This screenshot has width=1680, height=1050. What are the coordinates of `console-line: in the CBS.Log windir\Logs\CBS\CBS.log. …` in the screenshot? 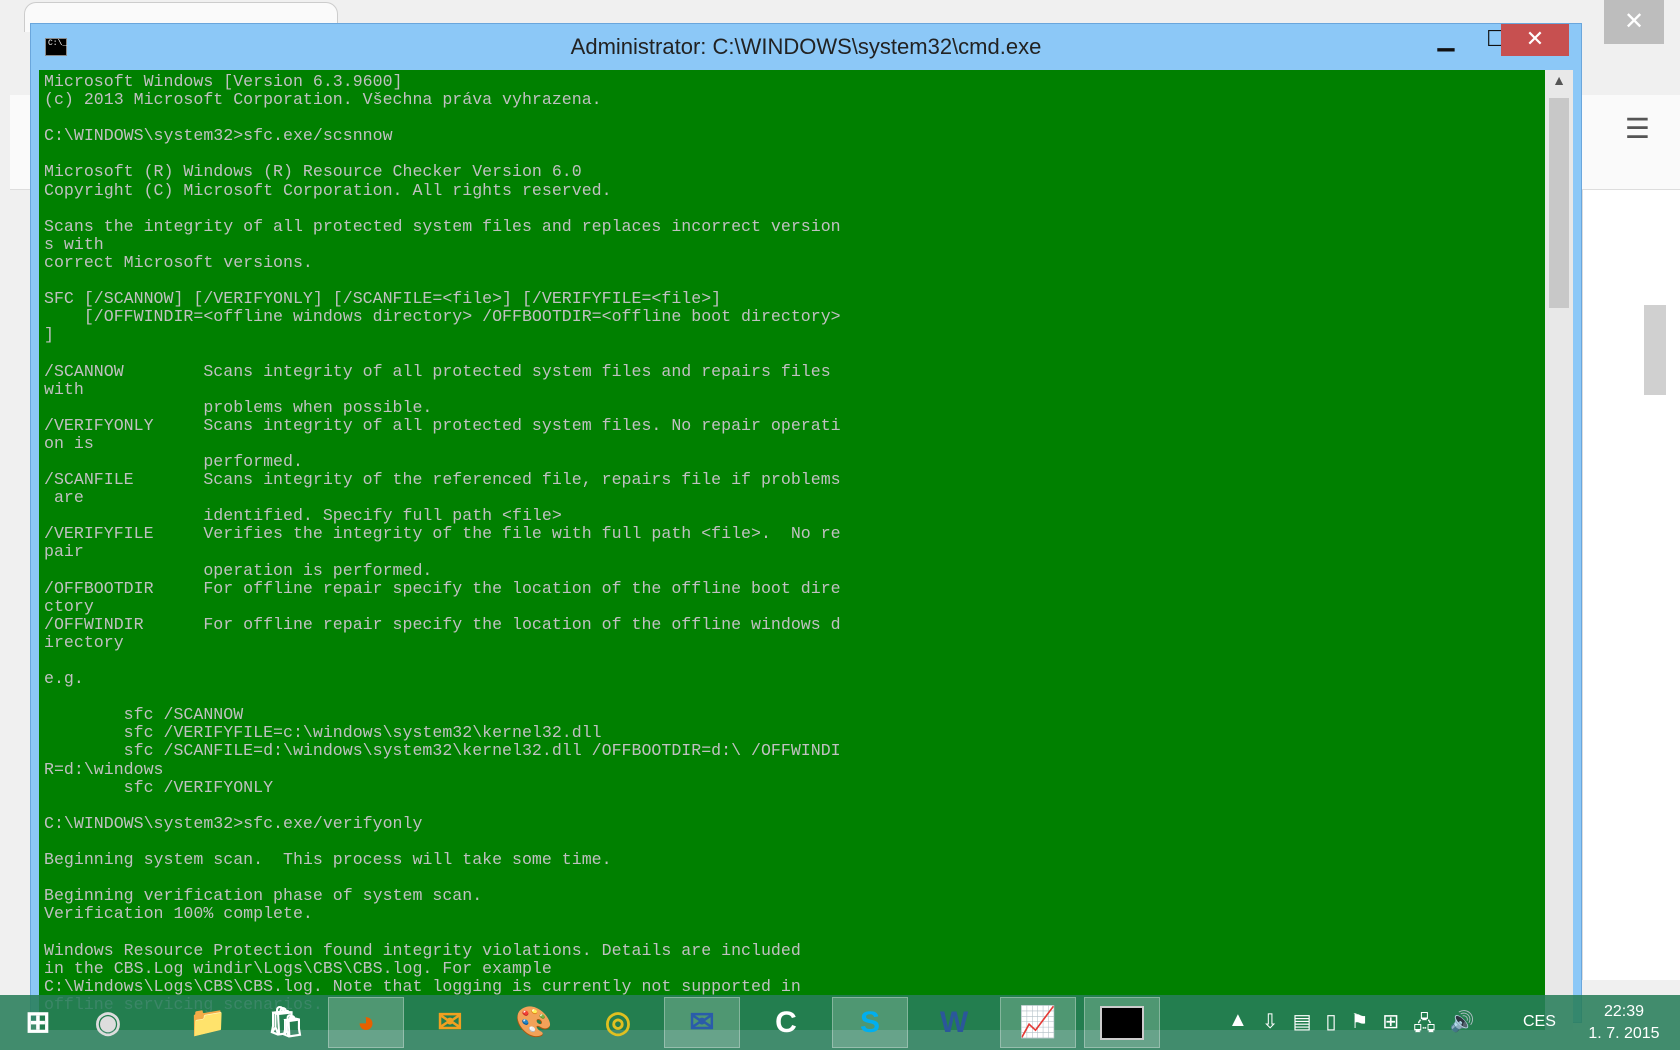 It's located at (298, 968).